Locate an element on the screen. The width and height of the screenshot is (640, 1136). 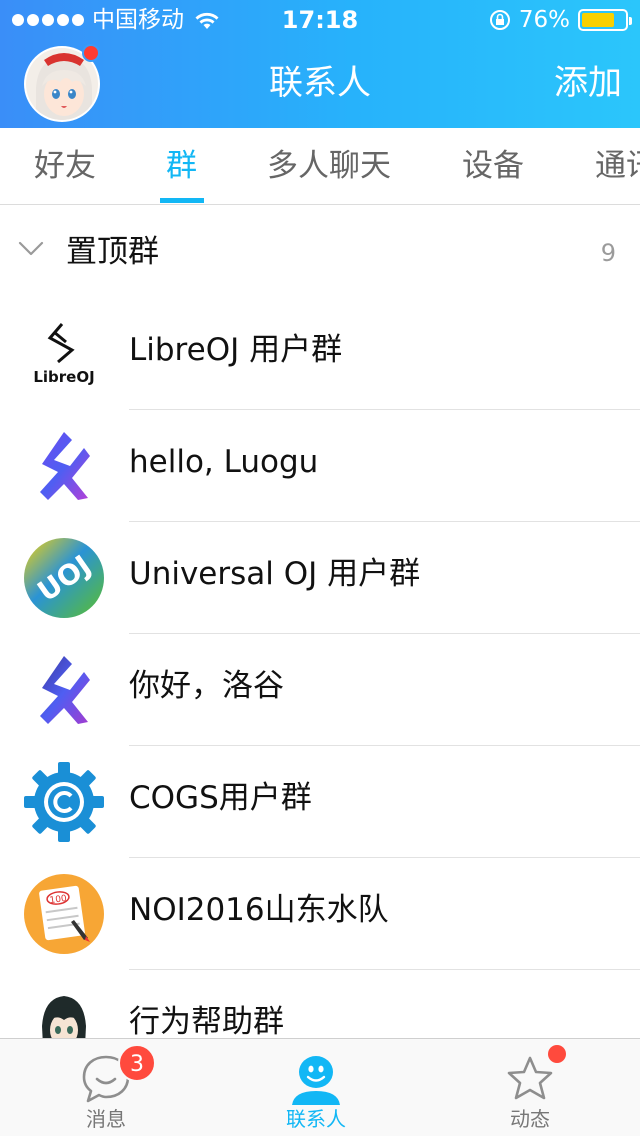
group-name: 行为帮助群 is located at coordinates (206, 1022).